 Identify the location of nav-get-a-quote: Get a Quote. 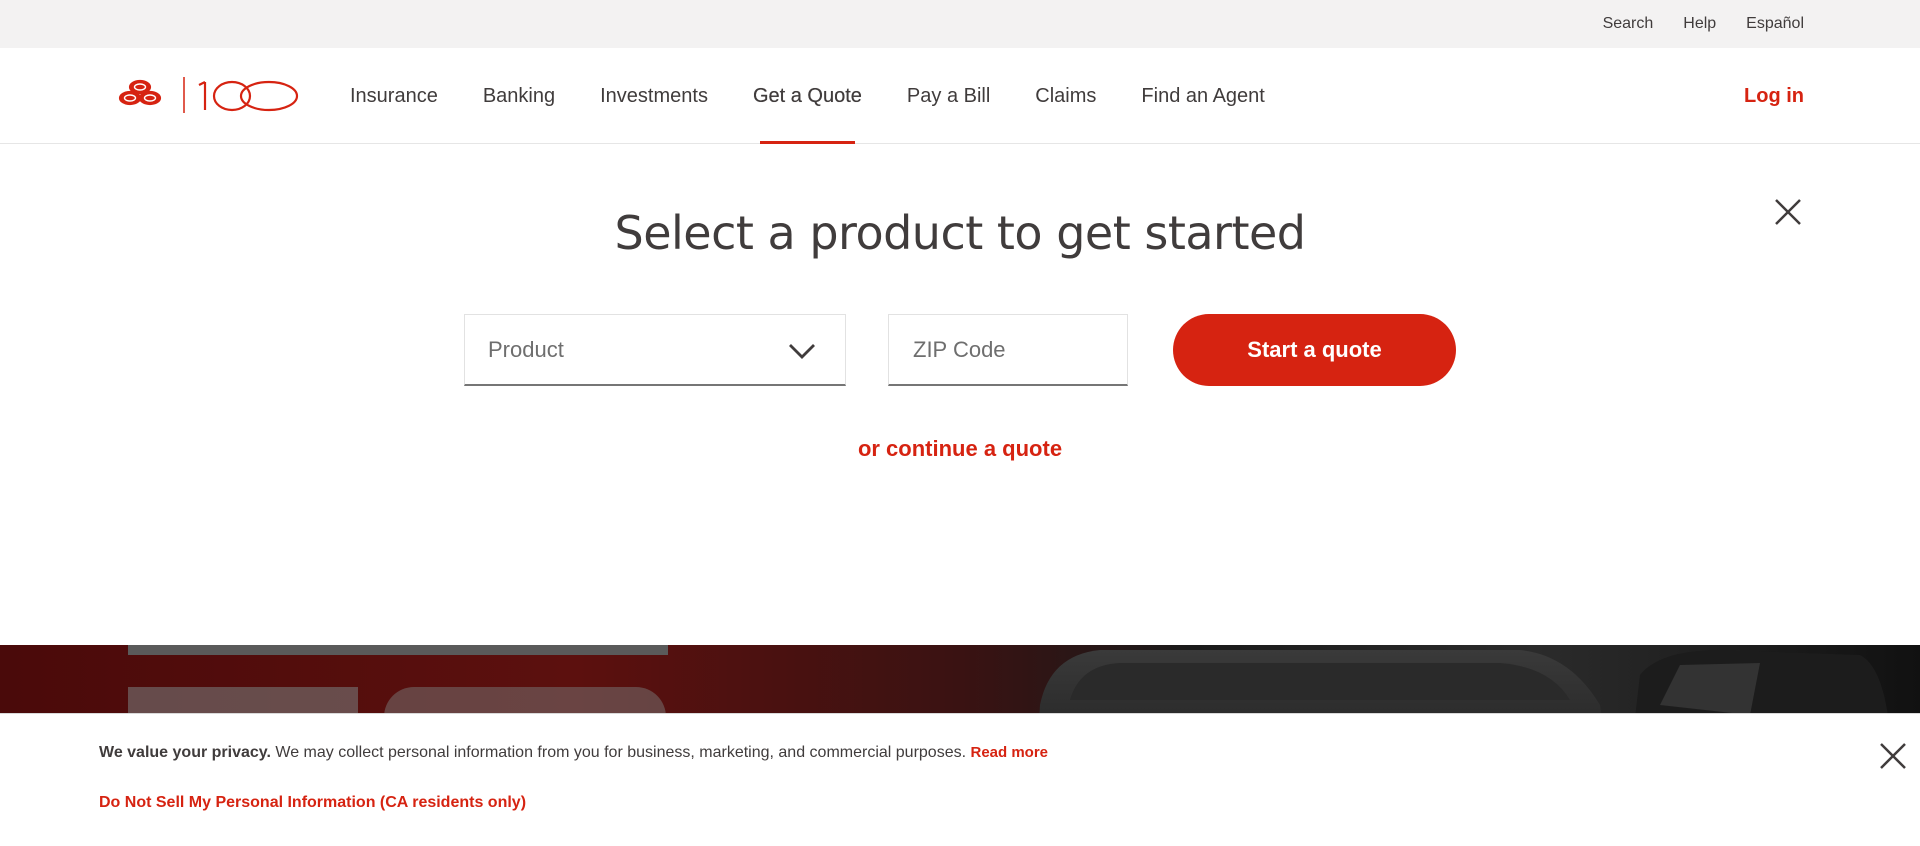
(807, 96).